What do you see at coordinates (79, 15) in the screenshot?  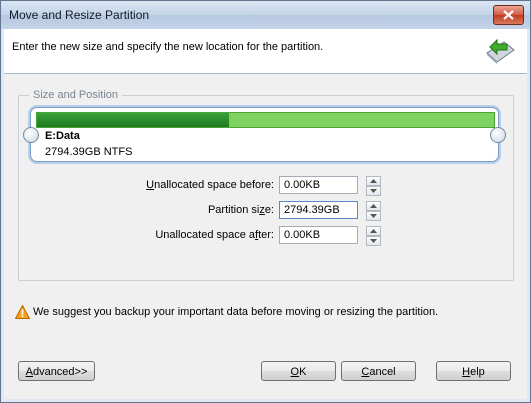 I see `window-title: Move and Resize Partition` at bounding box center [79, 15].